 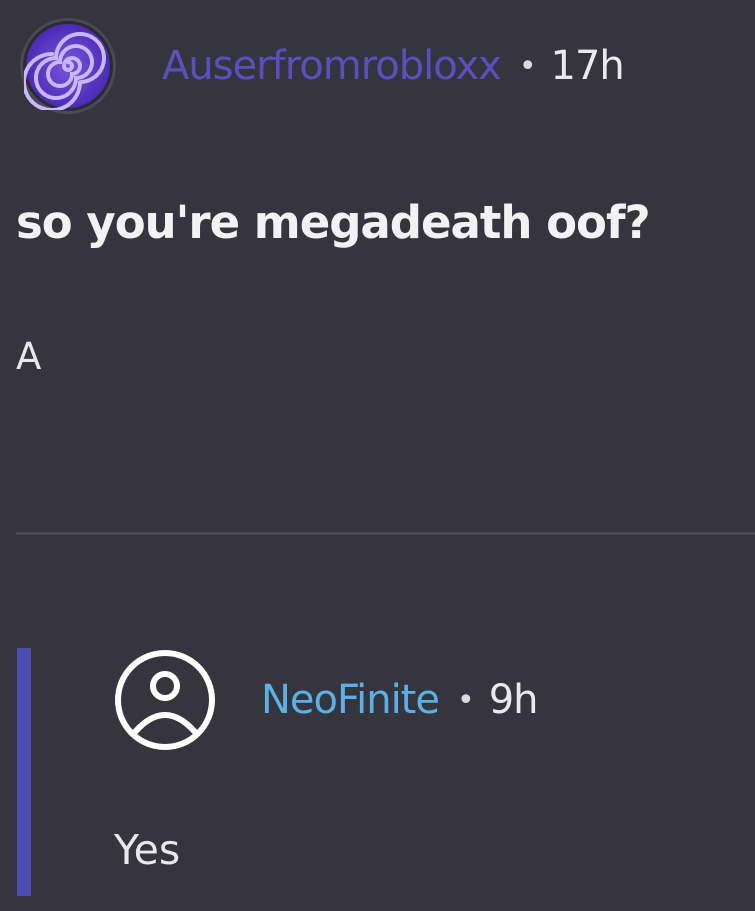 I want to click on reply-body: Yes, so click(x=147, y=850).